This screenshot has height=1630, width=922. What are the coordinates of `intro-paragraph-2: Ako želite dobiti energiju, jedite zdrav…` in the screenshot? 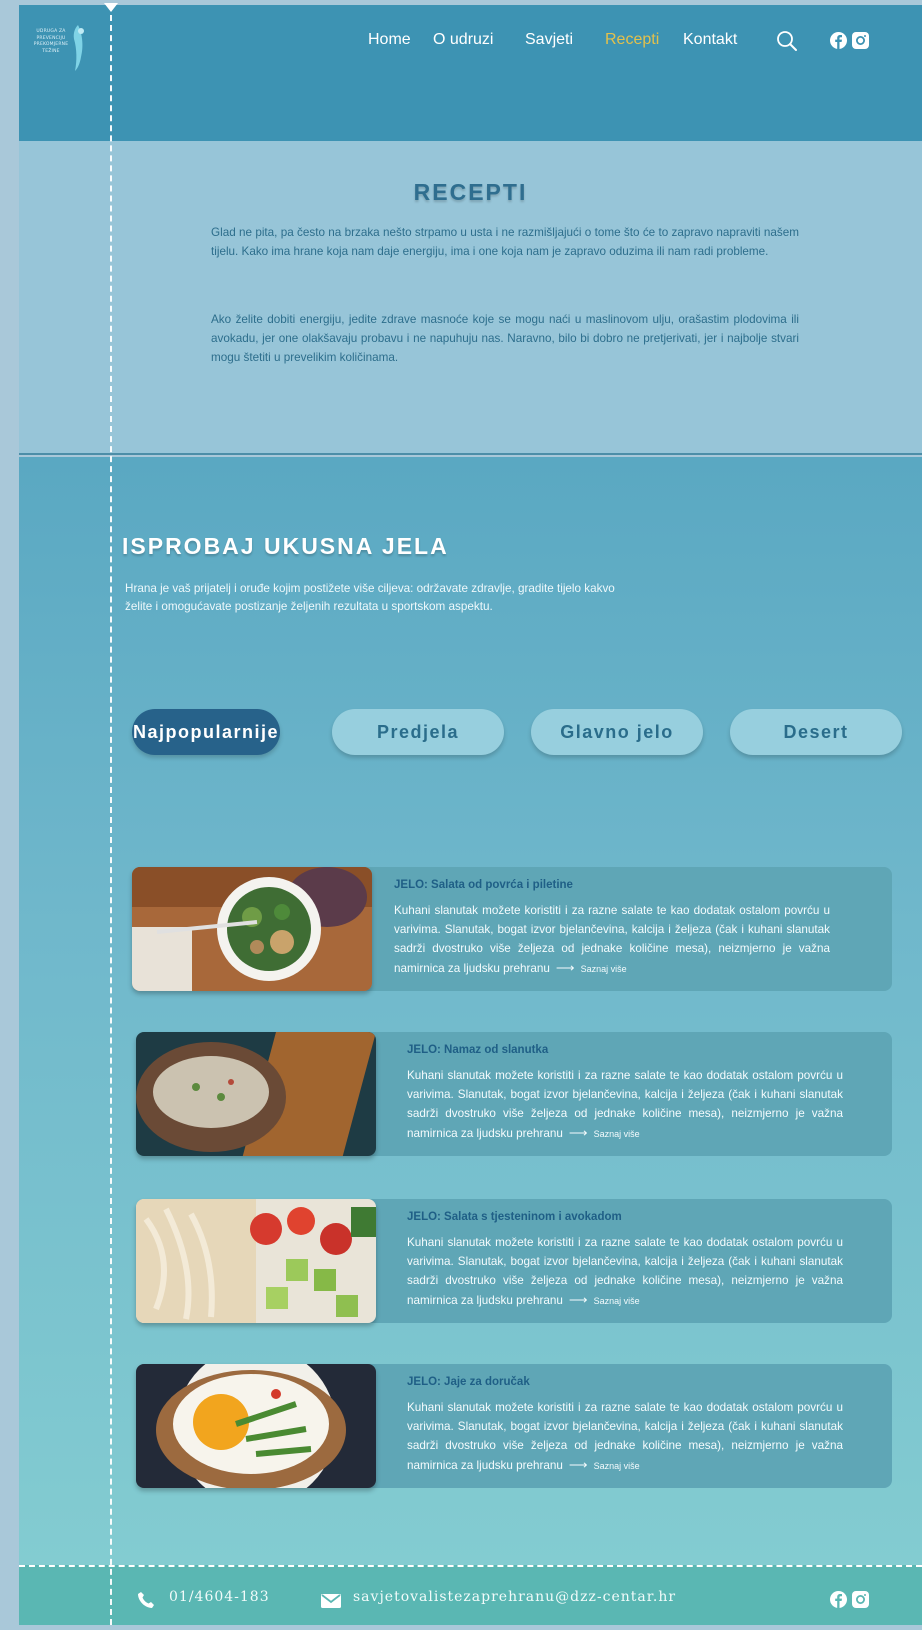 It's located at (505, 338).